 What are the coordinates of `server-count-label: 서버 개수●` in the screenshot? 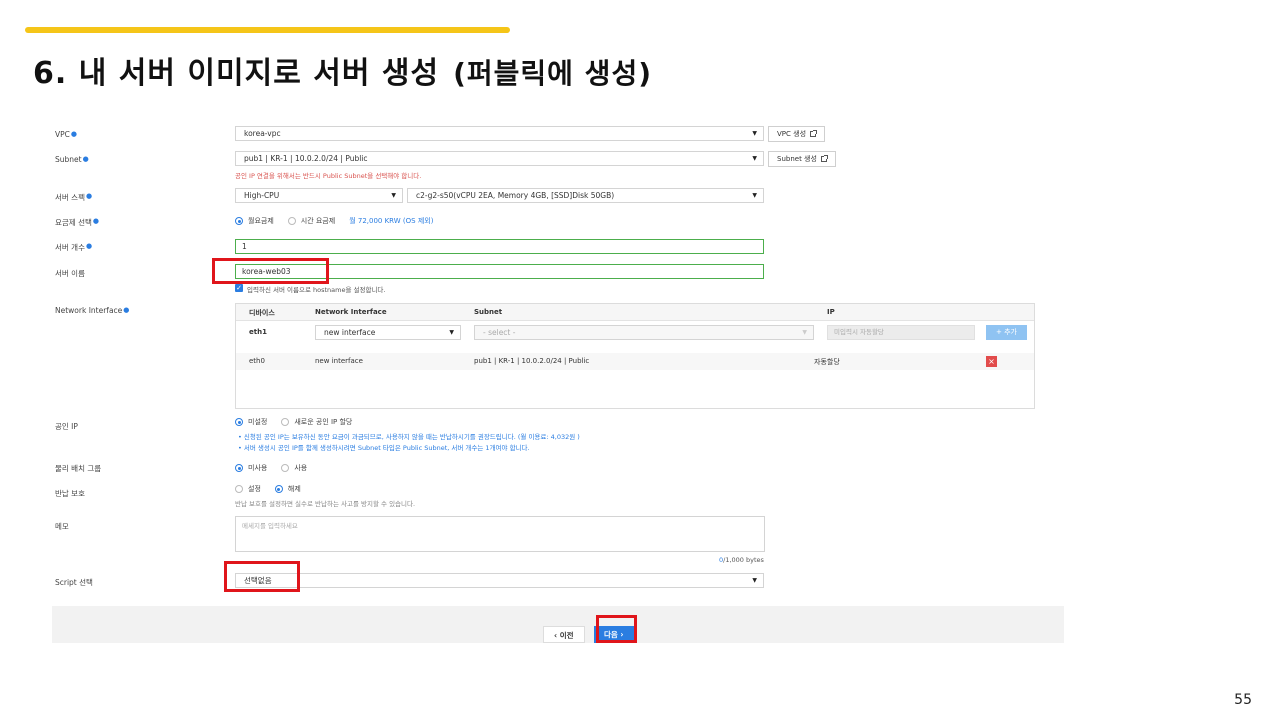 It's located at (74, 247).